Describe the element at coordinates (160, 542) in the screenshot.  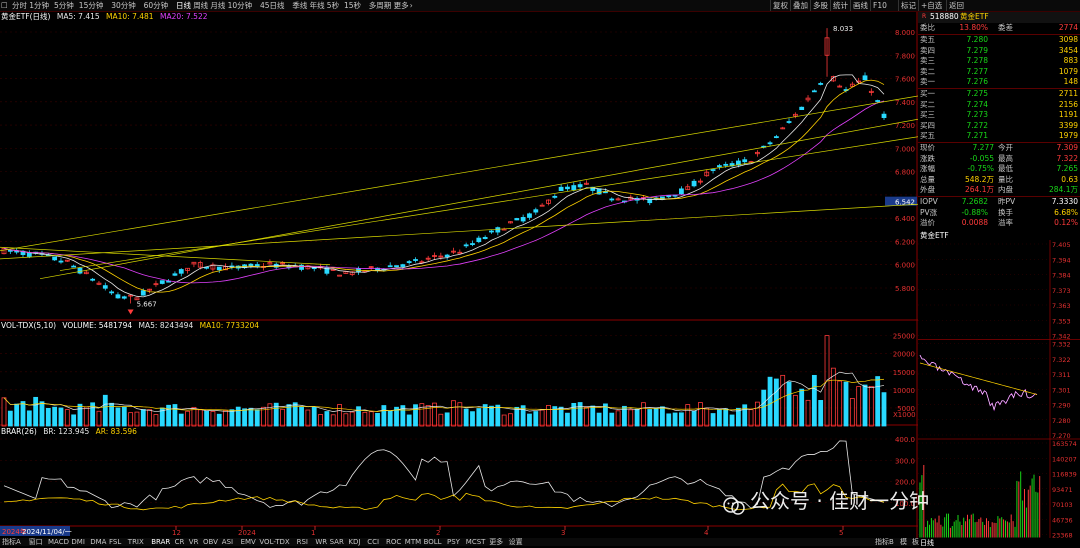
I see `indicator-tab-7: BRAR` at that location.